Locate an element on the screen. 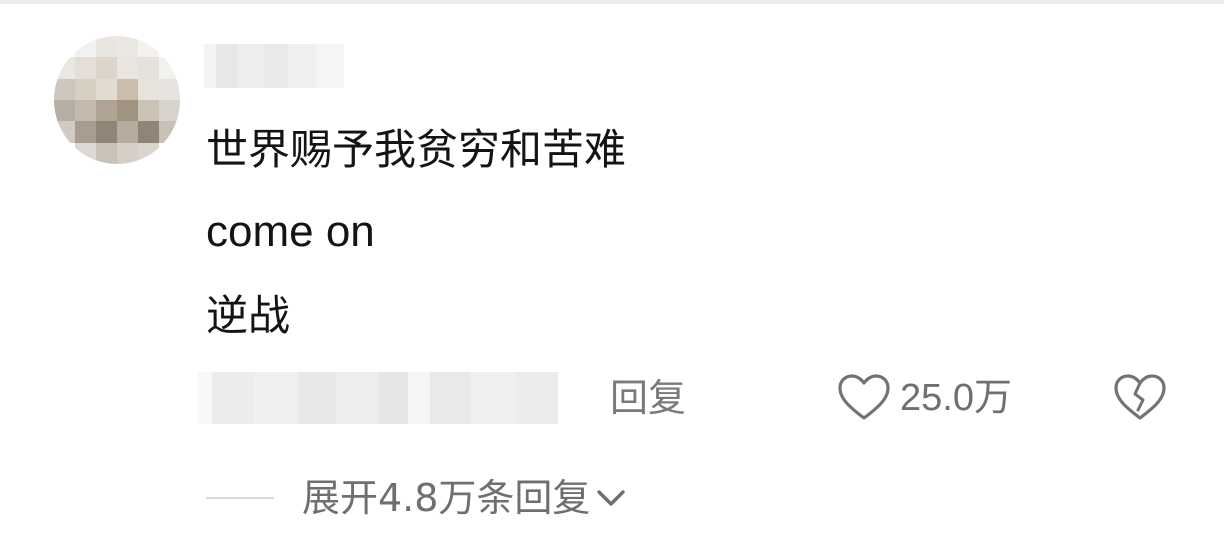 The width and height of the screenshot is (1224, 556). comment-text-line-1: 世界赐予我贫穷和苦难 is located at coordinates (416, 149).